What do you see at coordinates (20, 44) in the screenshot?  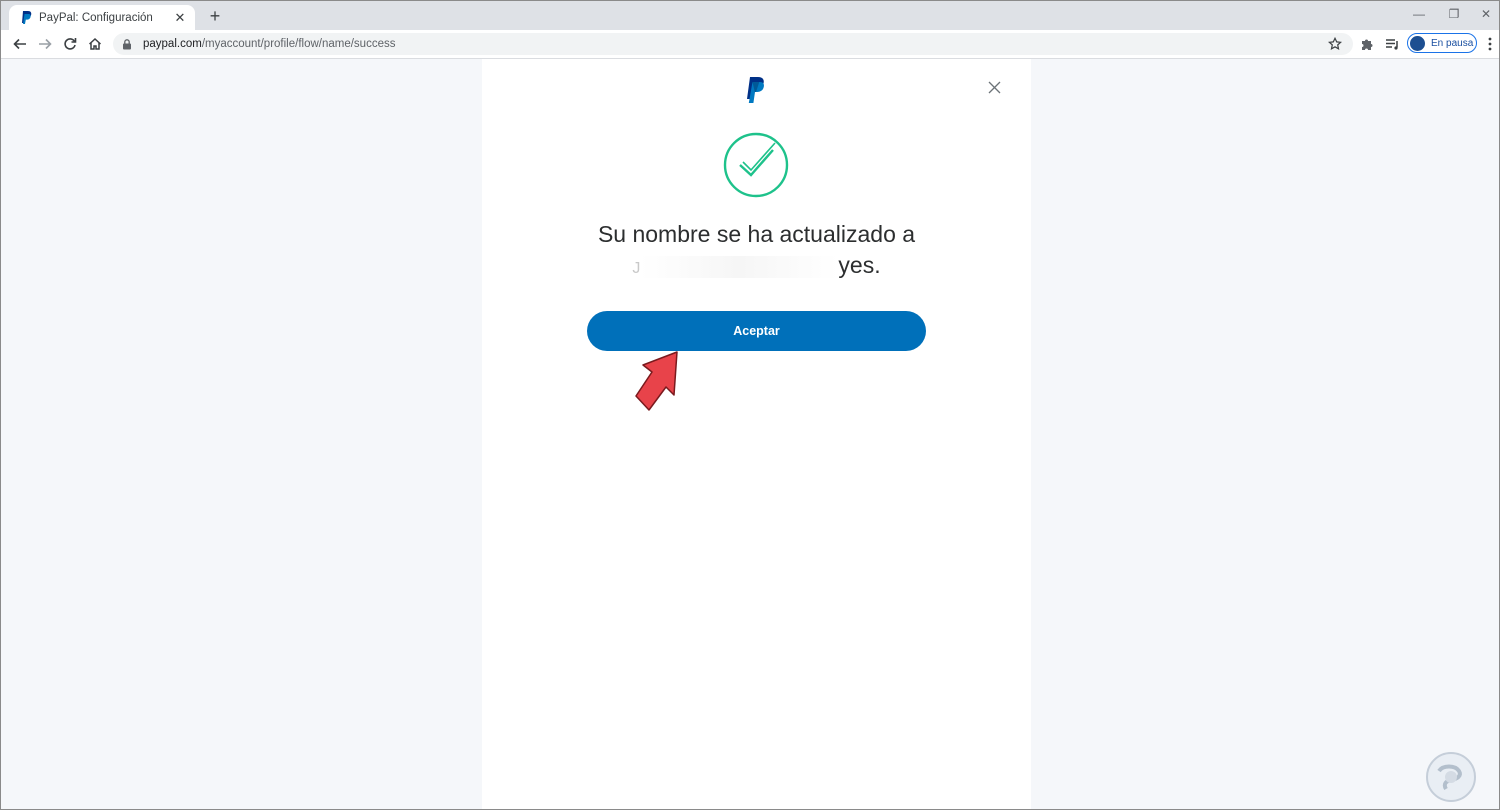 I see `back-arrow-icon` at bounding box center [20, 44].